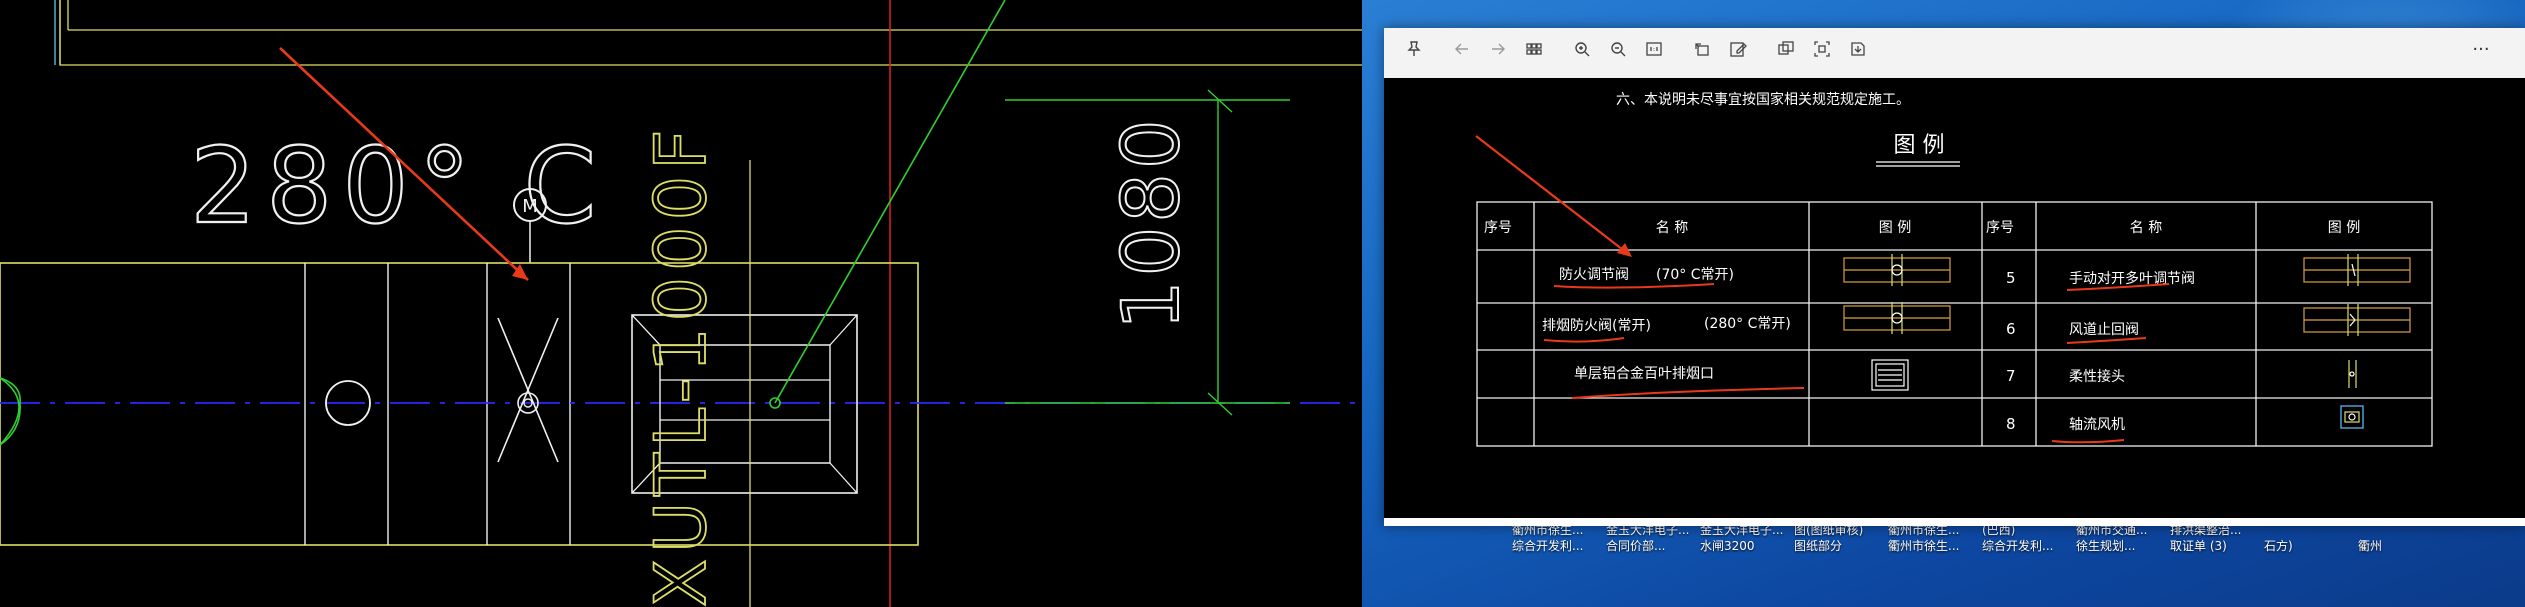 Image resolution: width=2525 pixels, height=607 pixels. Describe the element at coordinates (2311, 546) in the screenshot. I see `desktop-icon-label: 石方)` at that location.